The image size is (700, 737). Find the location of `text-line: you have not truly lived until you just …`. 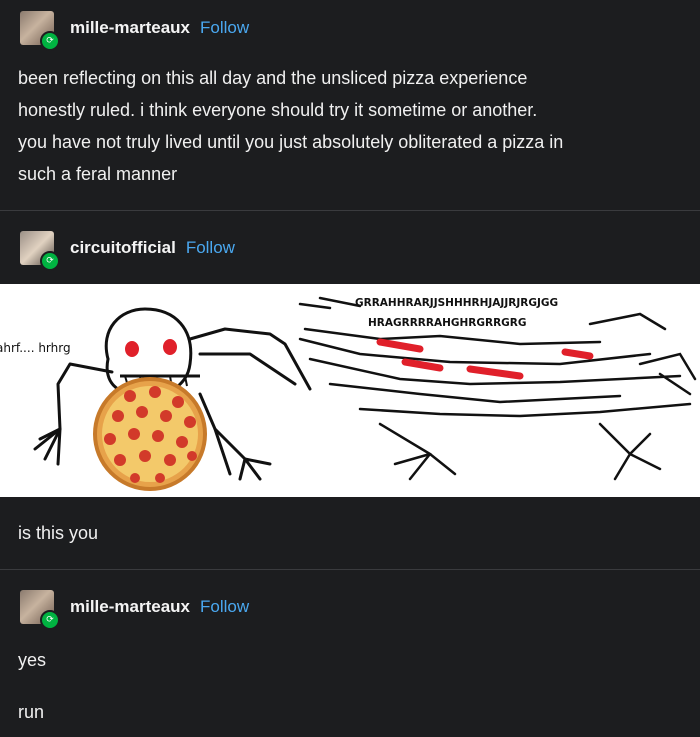

text-line: you have not truly lived until you just … is located at coordinates (291, 142).